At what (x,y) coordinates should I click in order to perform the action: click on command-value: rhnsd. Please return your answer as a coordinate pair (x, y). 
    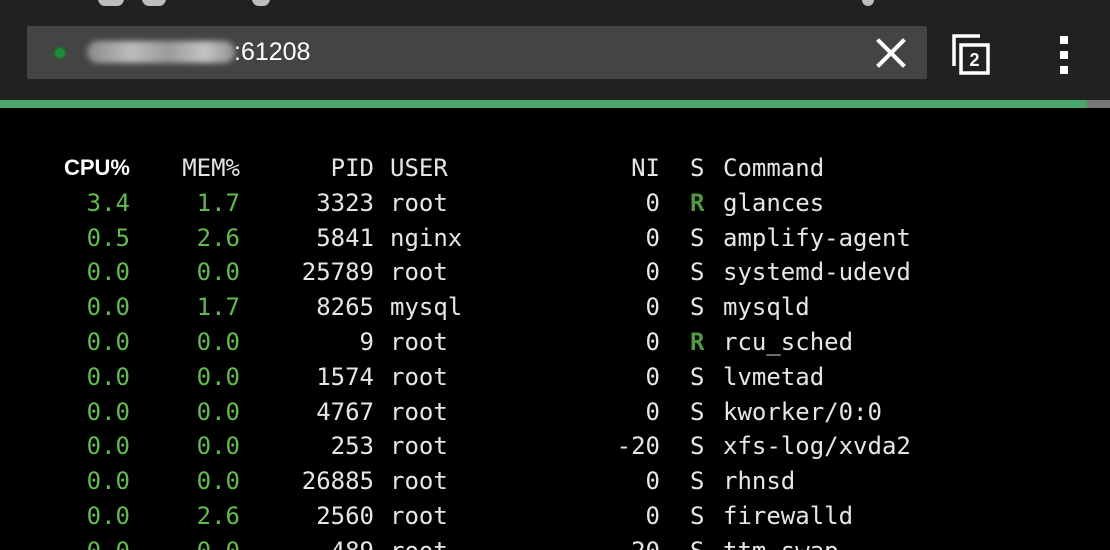
    Looking at the image, I should click on (759, 481).